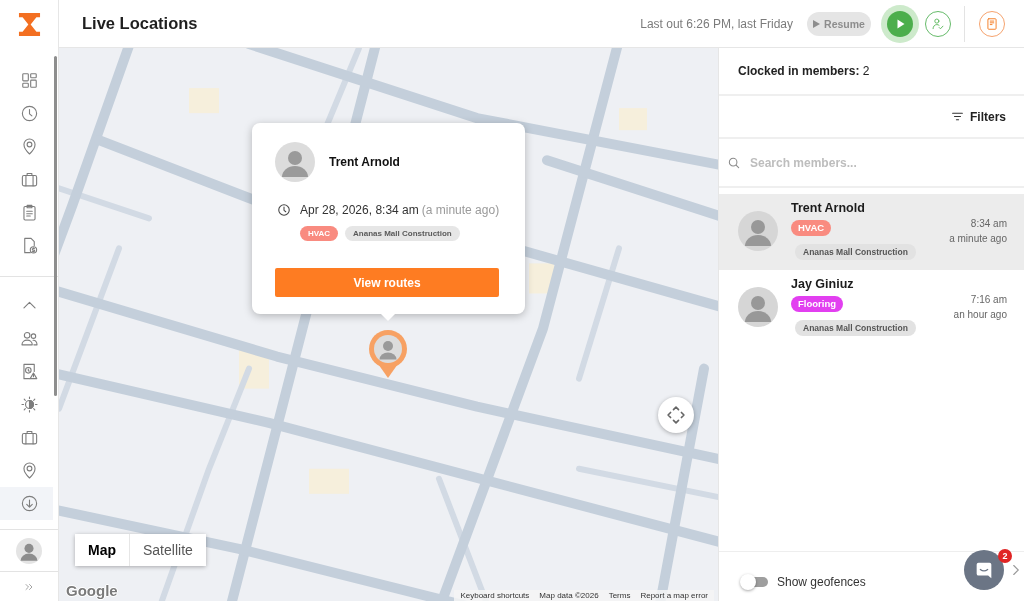 Image resolution: width=1024 pixels, height=601 pixels. I want to click on map-logo: Google, so click(92, 590).